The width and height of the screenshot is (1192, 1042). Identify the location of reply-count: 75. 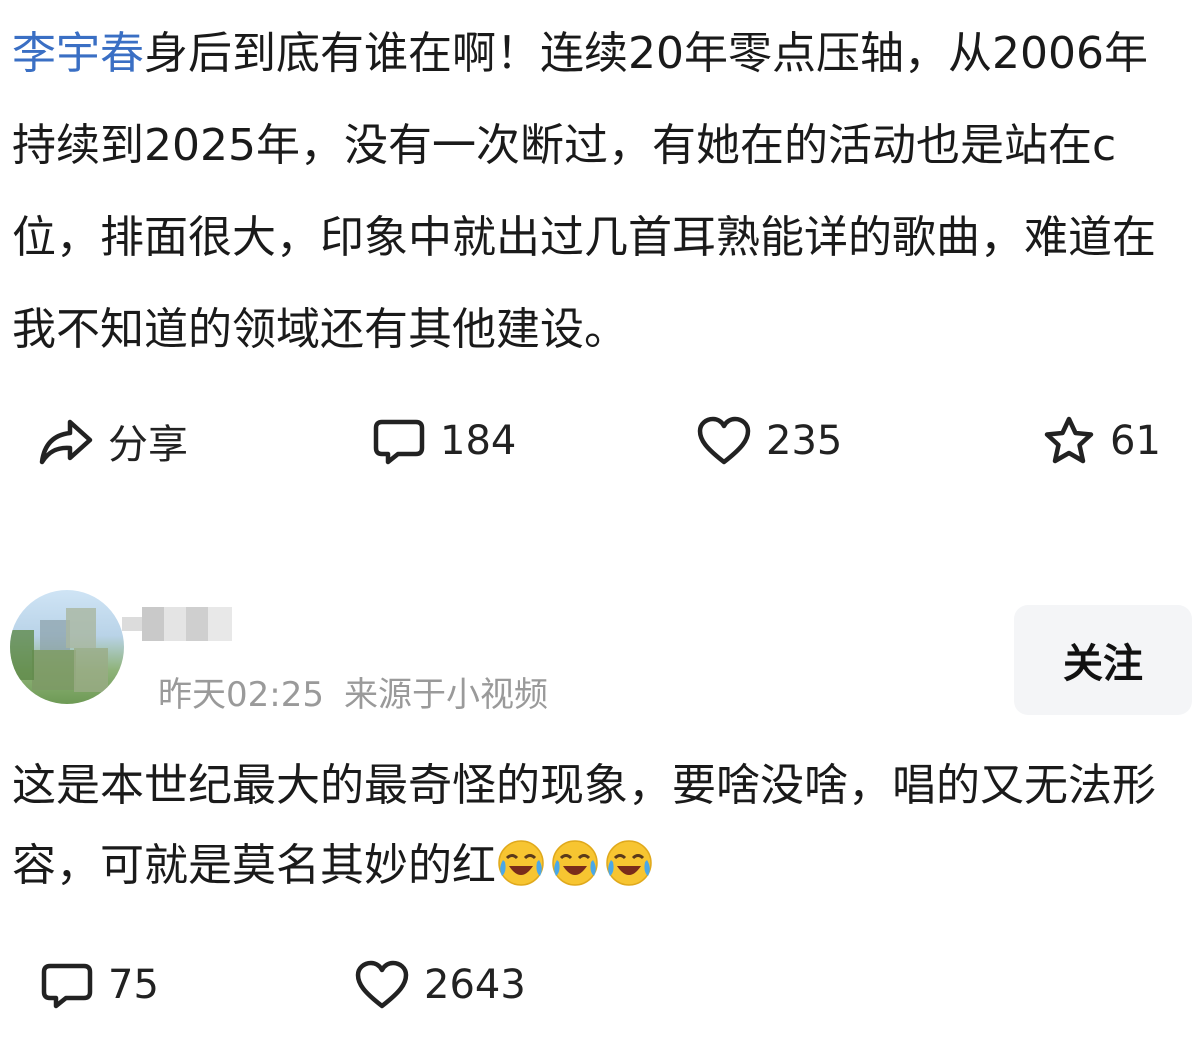
(133, 985).